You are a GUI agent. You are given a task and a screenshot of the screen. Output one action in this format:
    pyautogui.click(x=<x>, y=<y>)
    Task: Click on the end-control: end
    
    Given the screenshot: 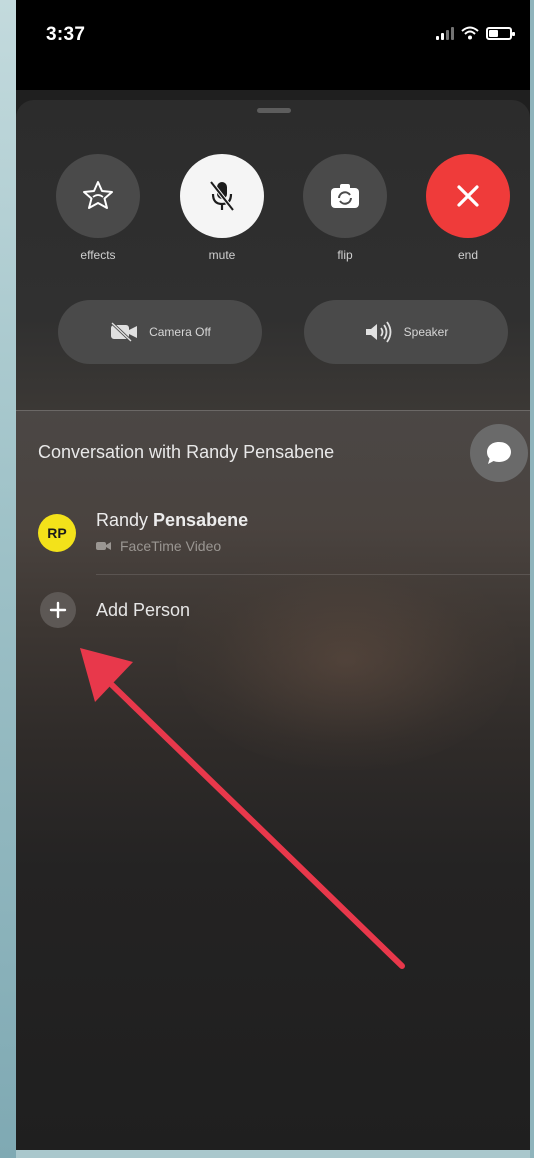 What is the action you would take?
    pyautogui.click(x=468, y=208)
    